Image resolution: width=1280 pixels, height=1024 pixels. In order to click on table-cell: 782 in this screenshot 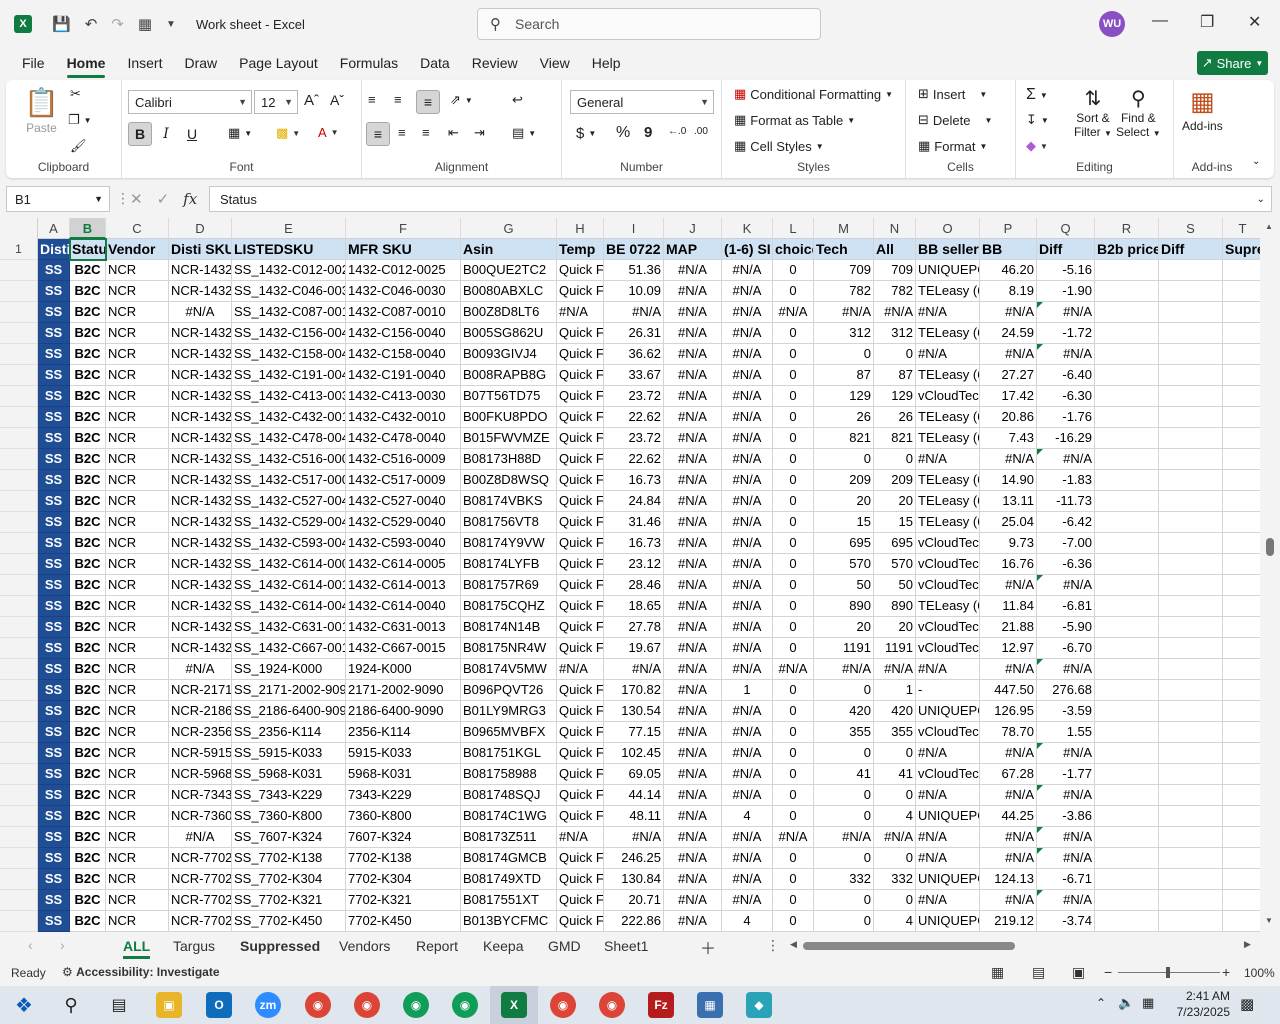, I will do `click(895, 291)`.